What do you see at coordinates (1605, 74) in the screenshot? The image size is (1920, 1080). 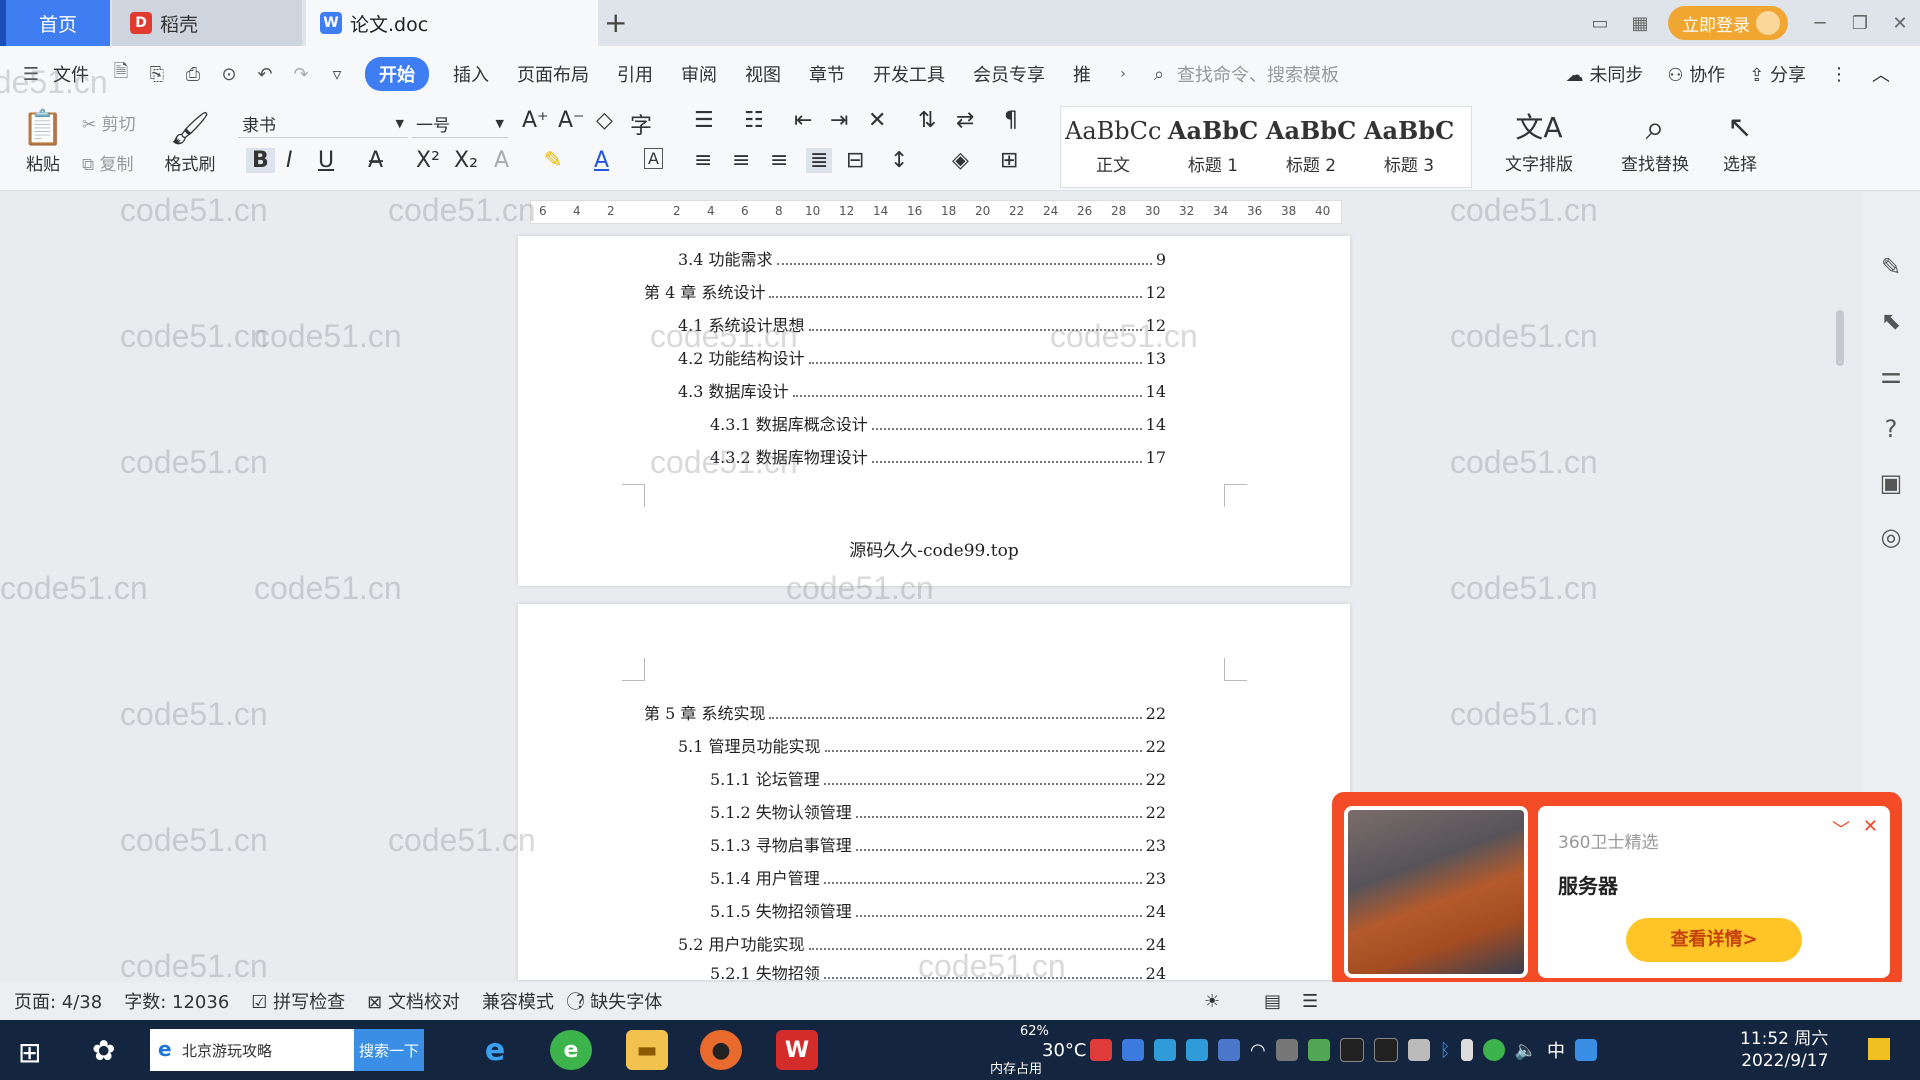 I see `sync-status: ☁ 未同步` at bounding box center [1605, 74].